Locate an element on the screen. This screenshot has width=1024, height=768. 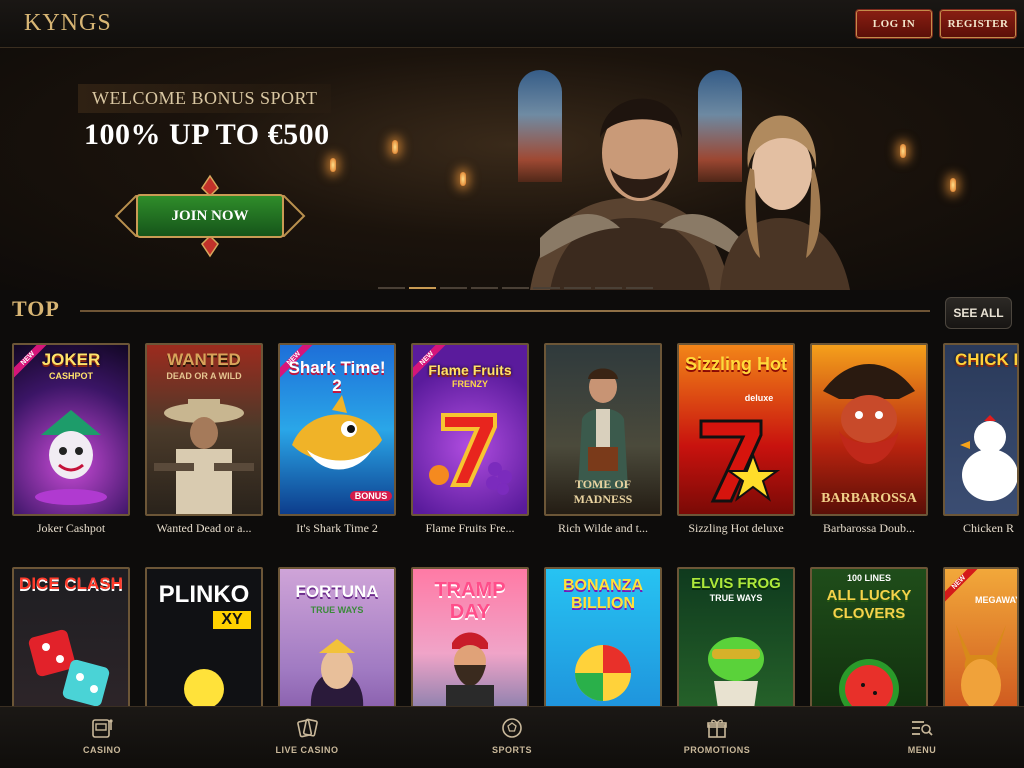
game-art-subtitle: CASHPOT is located at coordinates (70, 376).